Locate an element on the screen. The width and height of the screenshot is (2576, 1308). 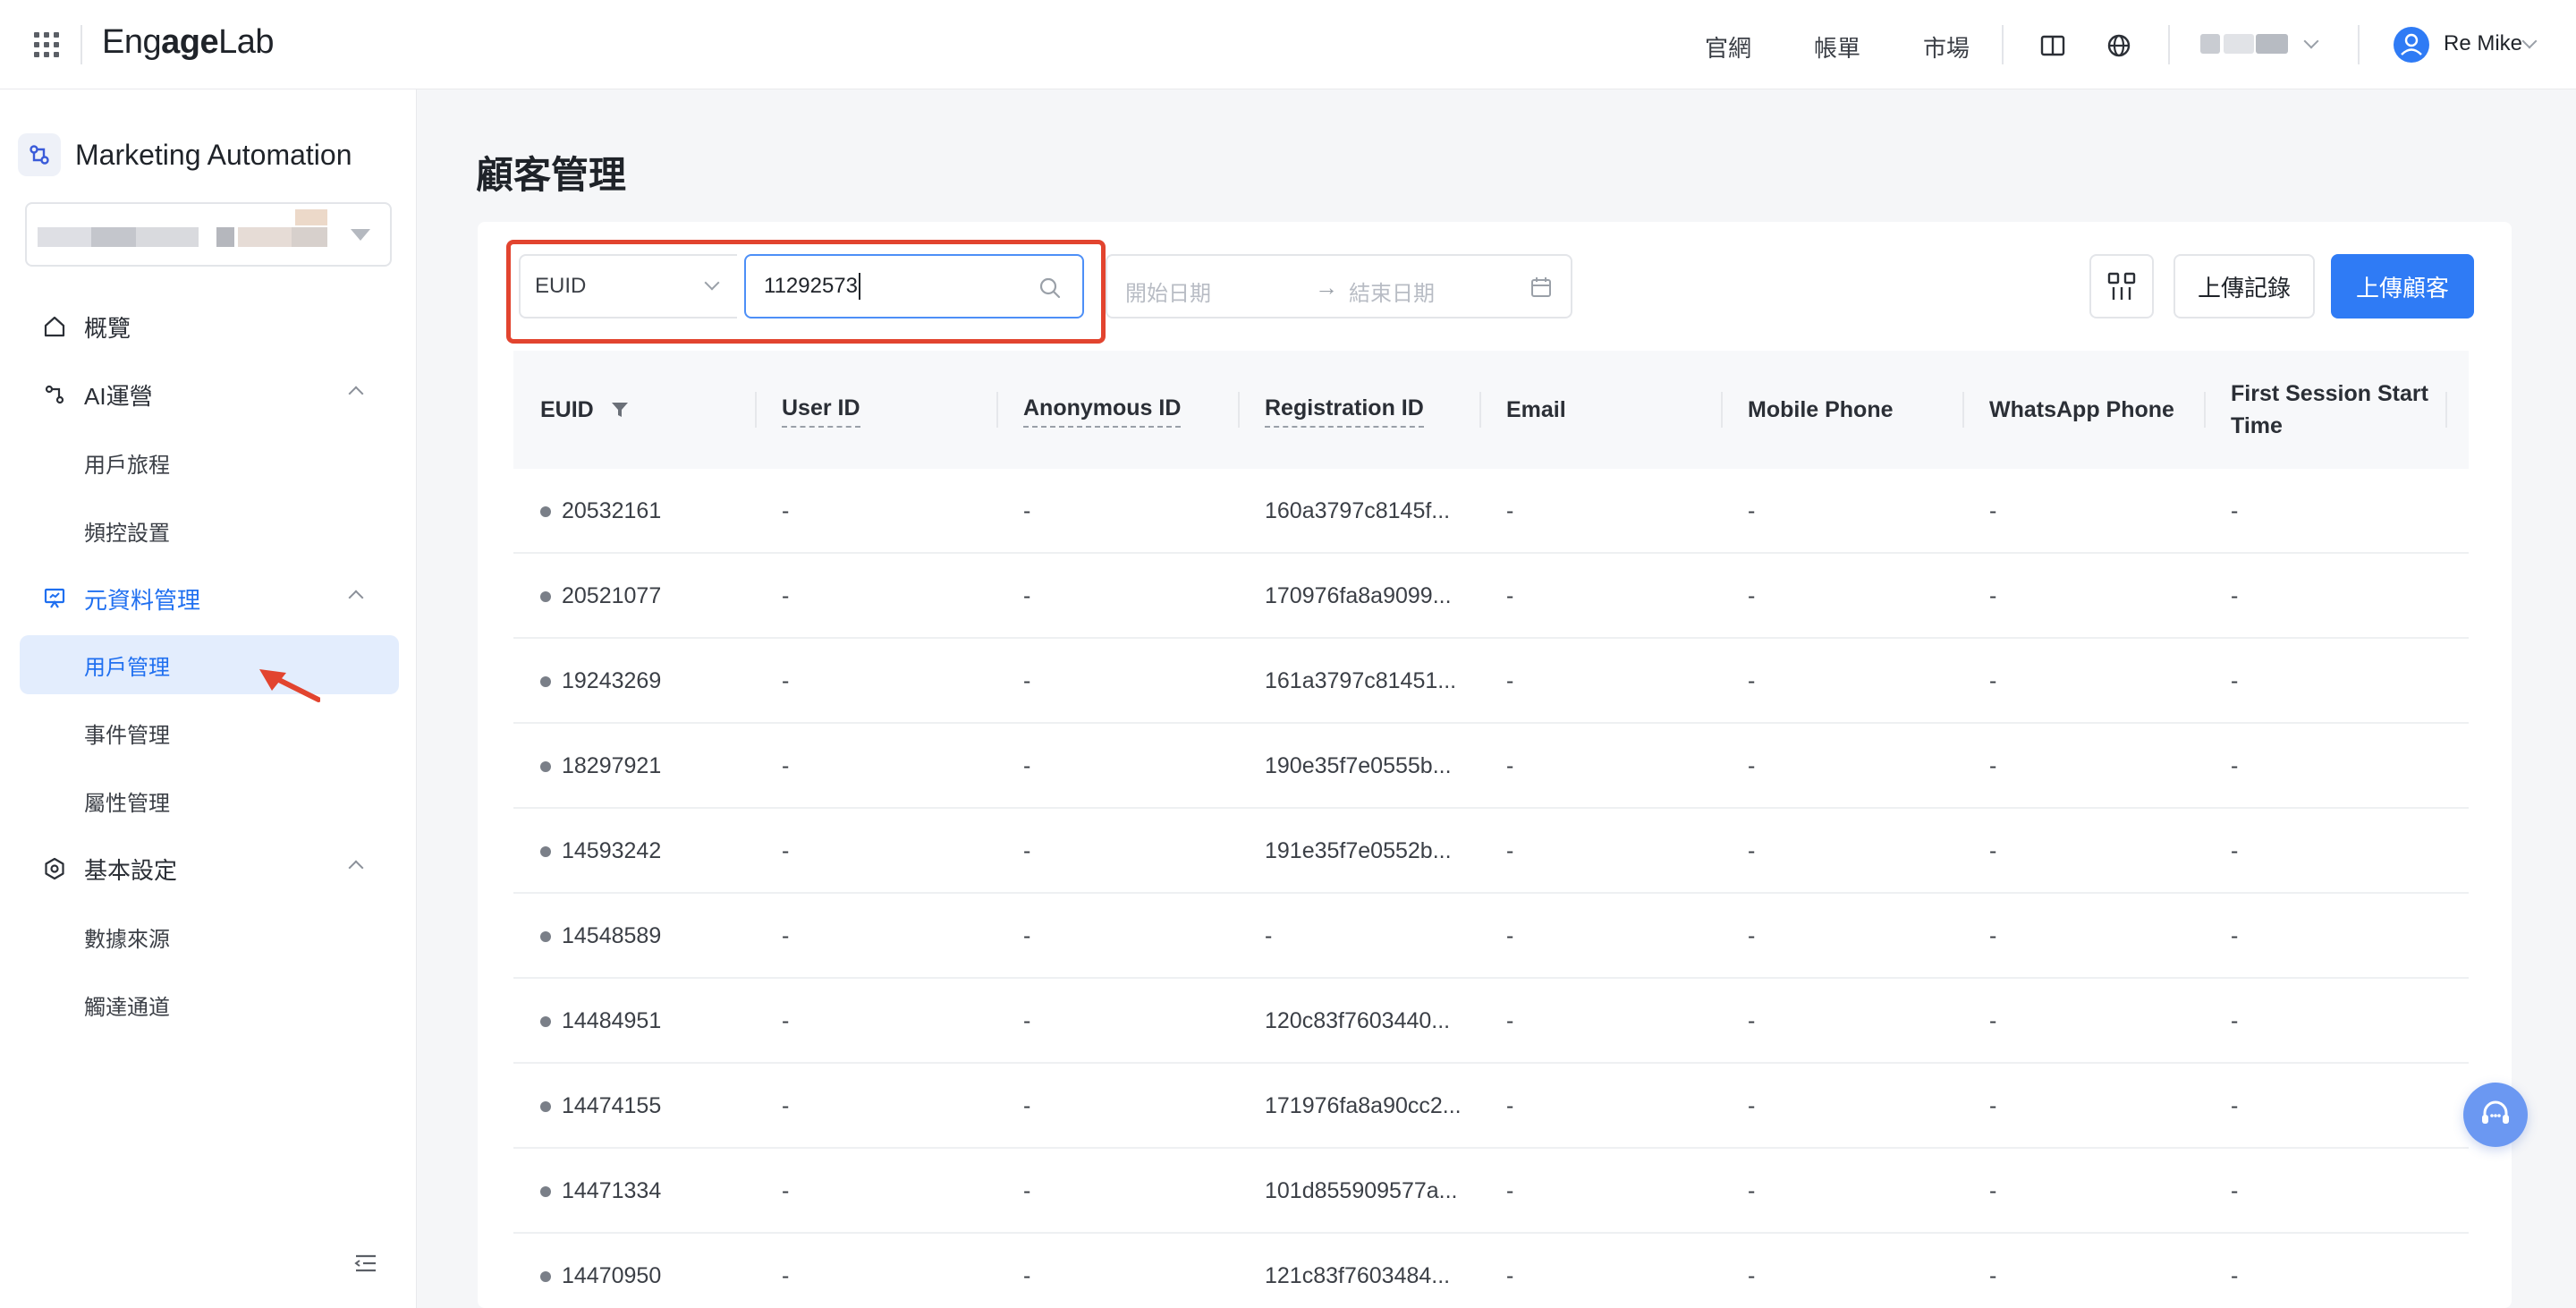
nav-market: 市場 is located at coordinates (1946, 47).